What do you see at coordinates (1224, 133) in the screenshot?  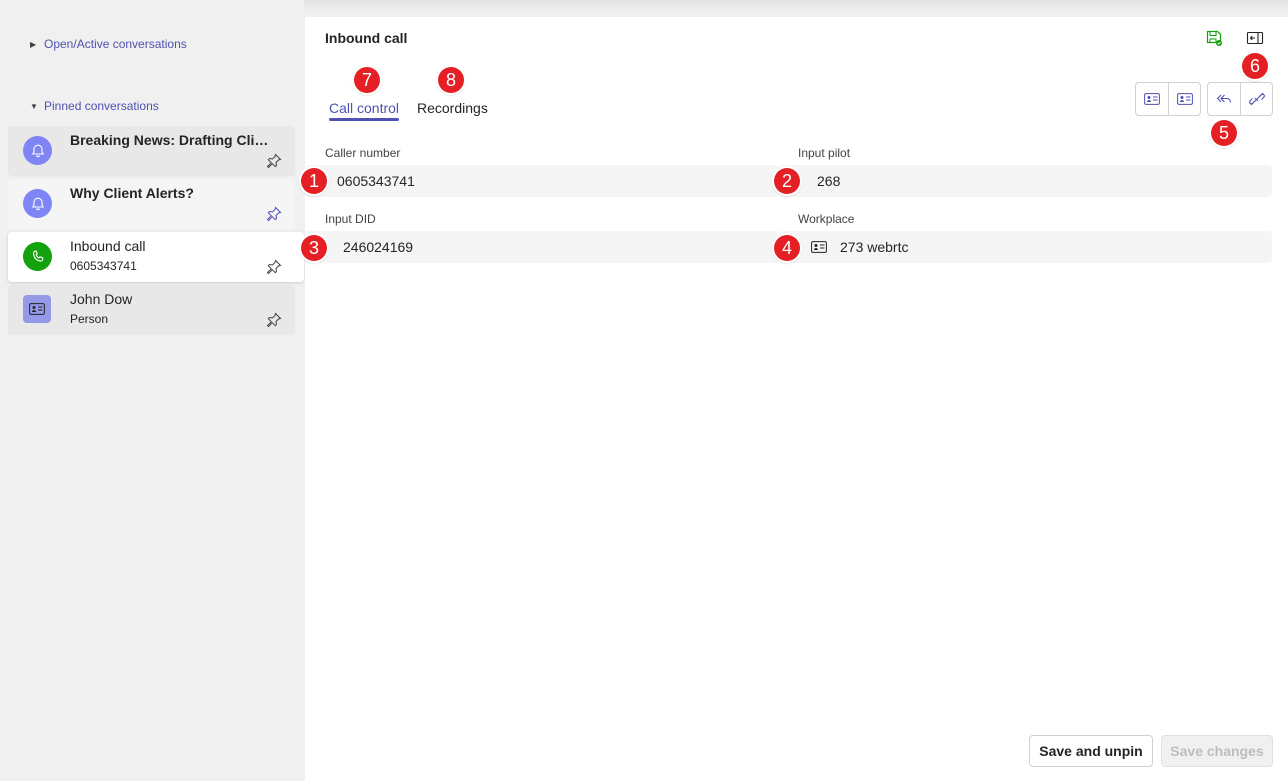 I see `annotation-badge-5: 5` at bounding box center [1224, 133].